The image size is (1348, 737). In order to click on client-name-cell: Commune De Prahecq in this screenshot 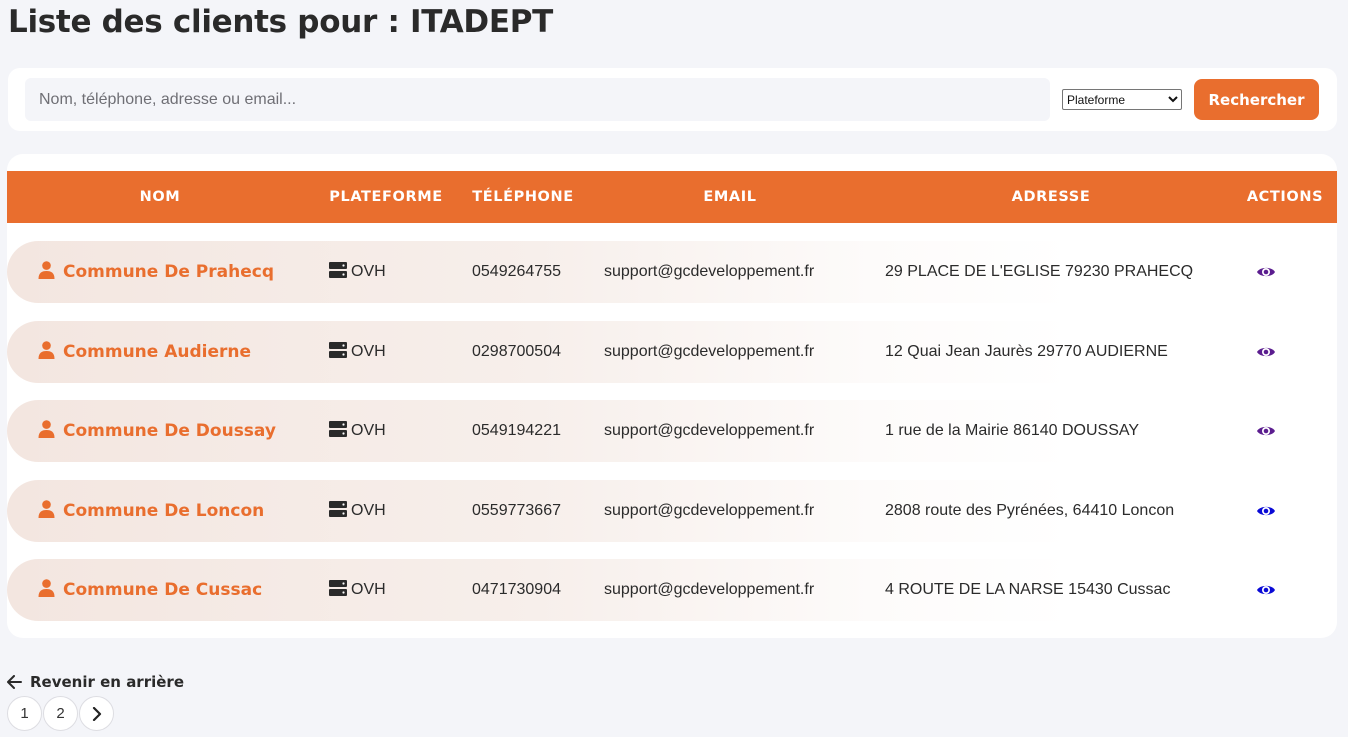, I will do `click(156, 272)`.